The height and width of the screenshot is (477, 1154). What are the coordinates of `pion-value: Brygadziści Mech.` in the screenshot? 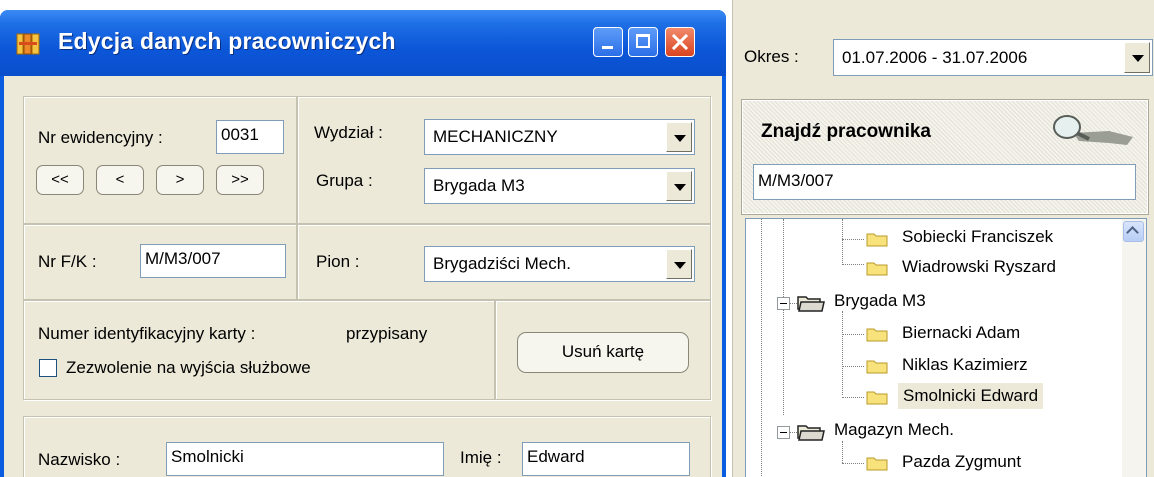 It's located at (502, 263).